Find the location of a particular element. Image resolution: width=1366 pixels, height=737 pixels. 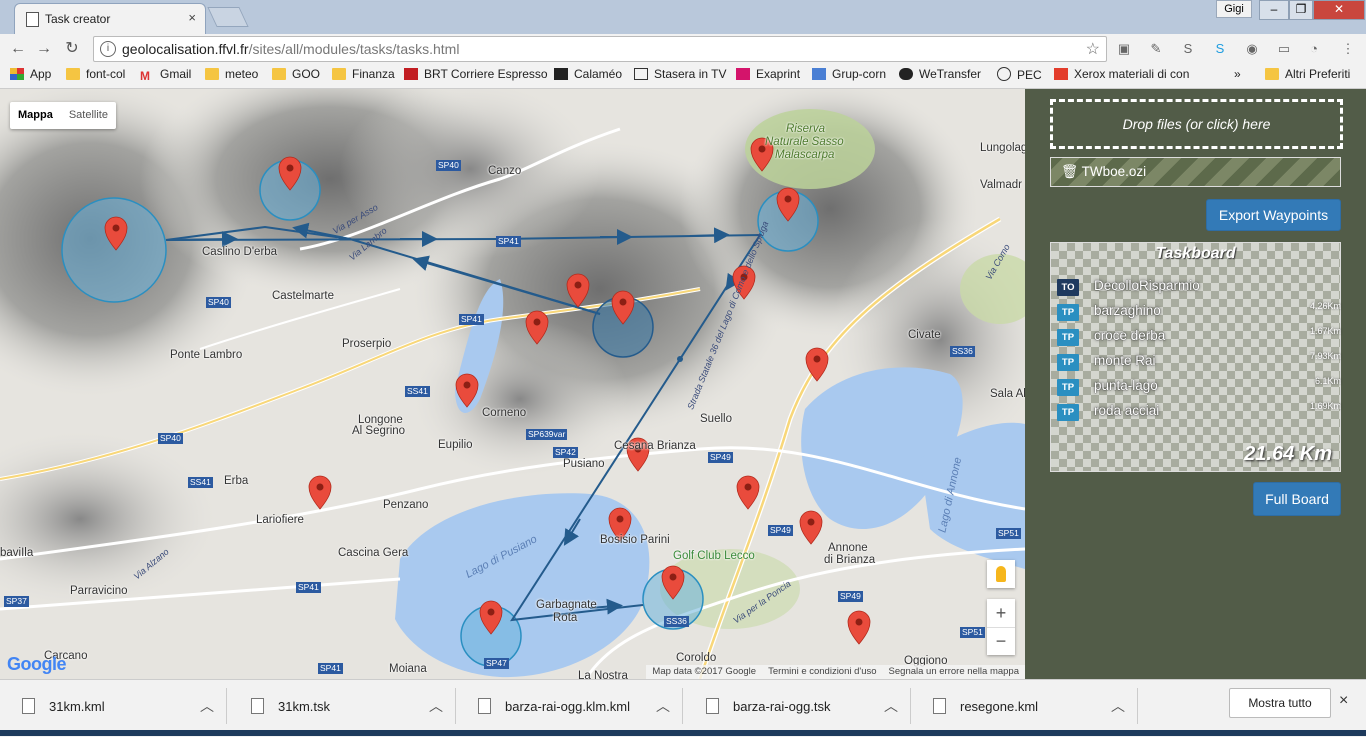

tab-close-icon: × is located at coordinates (192, 17).